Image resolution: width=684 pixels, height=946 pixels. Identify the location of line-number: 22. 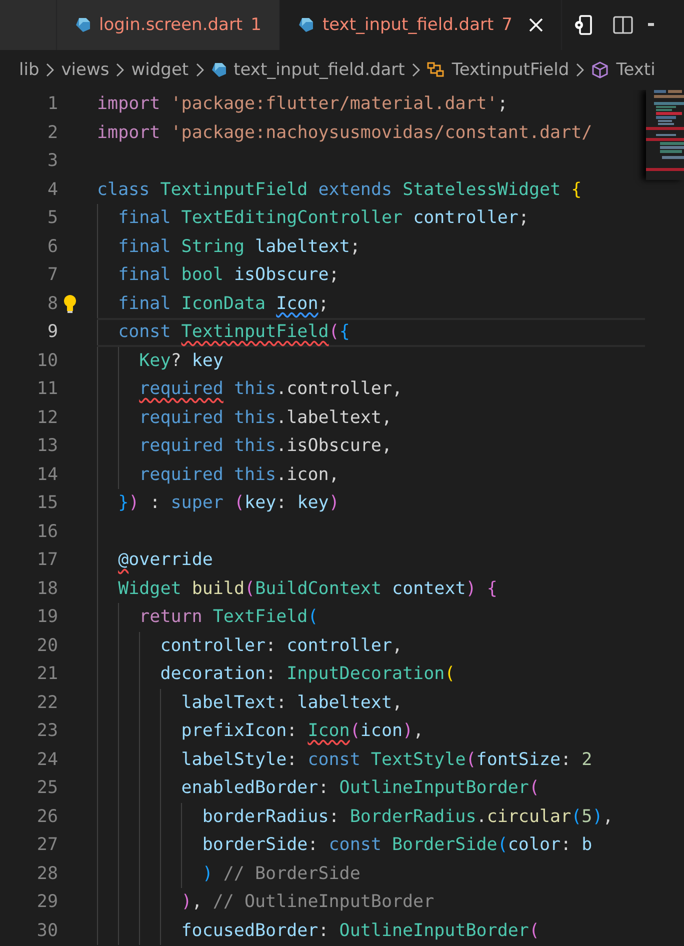
(47, 702).